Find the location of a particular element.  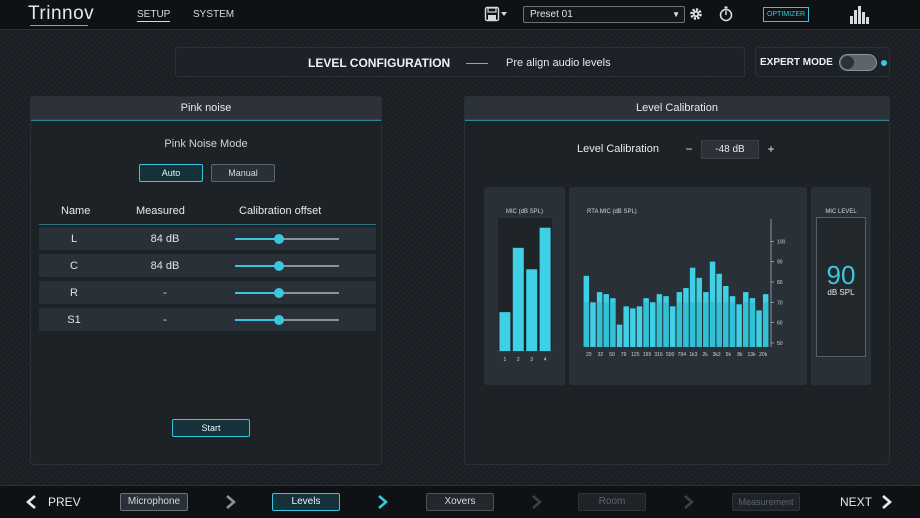

stopwatch-icon is located at coordinates (726, 14).